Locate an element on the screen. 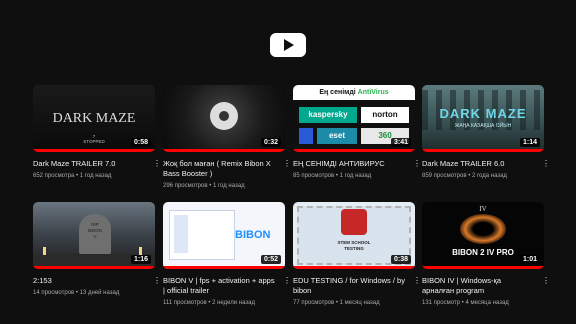 The image size is (576, 324). view-count: 77 просмотров is located at coordinates (314, 303).